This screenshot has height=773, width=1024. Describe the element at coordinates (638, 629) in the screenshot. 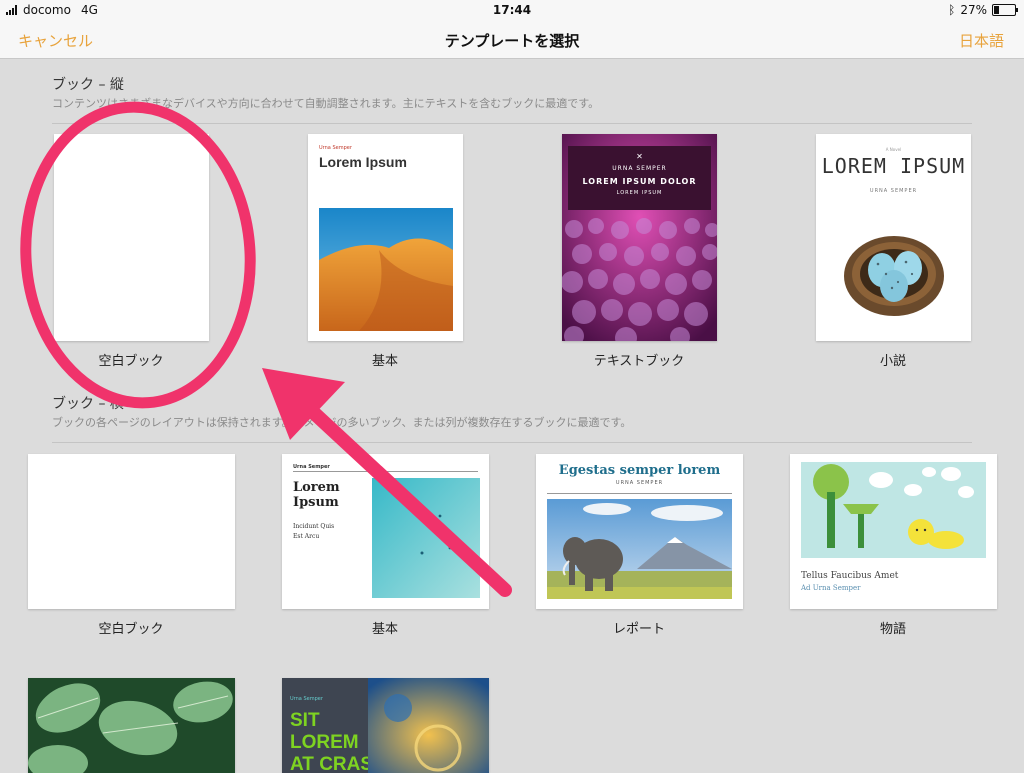

I see `template-label: レポート` at that location.